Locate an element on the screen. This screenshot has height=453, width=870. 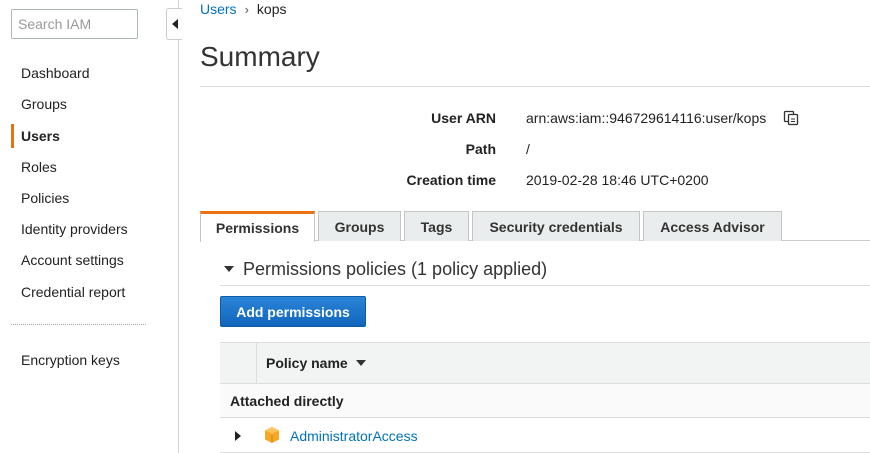
creation-time-value: 2019-02-28 18:46 UTC+0200 is located at coordinates (617, 180).